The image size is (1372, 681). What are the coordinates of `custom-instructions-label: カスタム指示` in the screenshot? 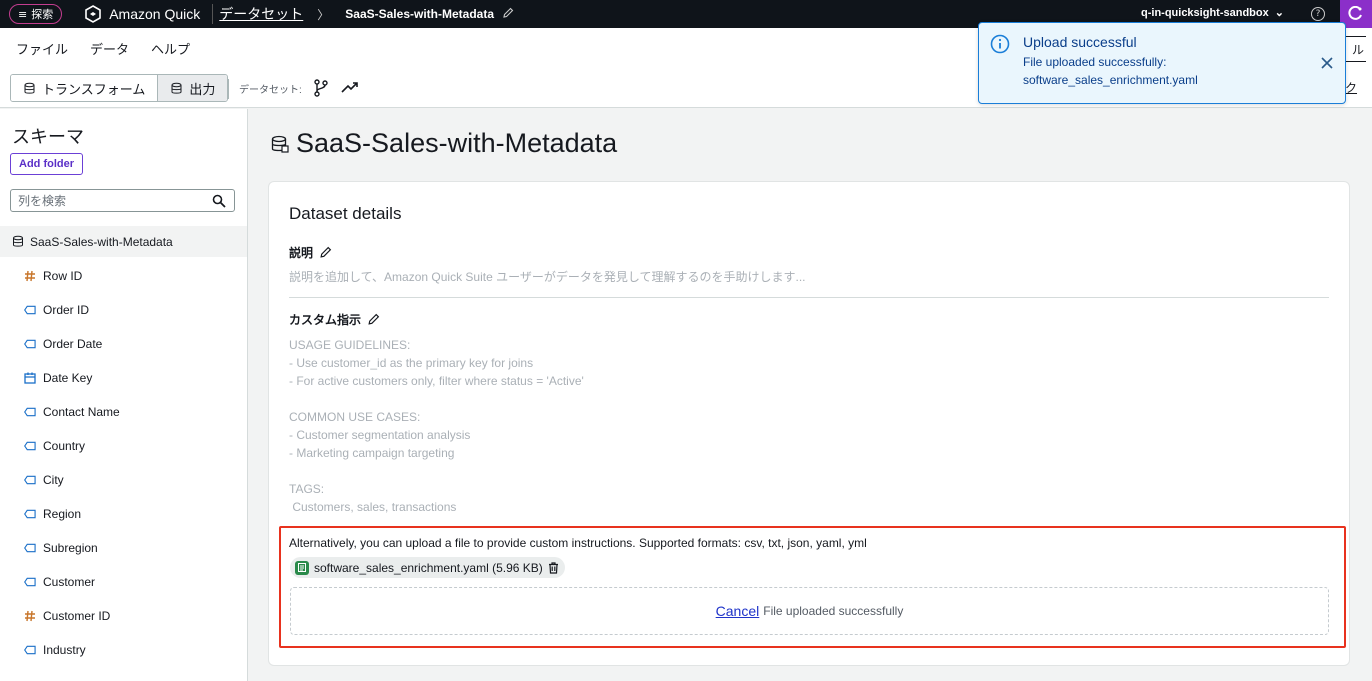 It's located at (334, 319).